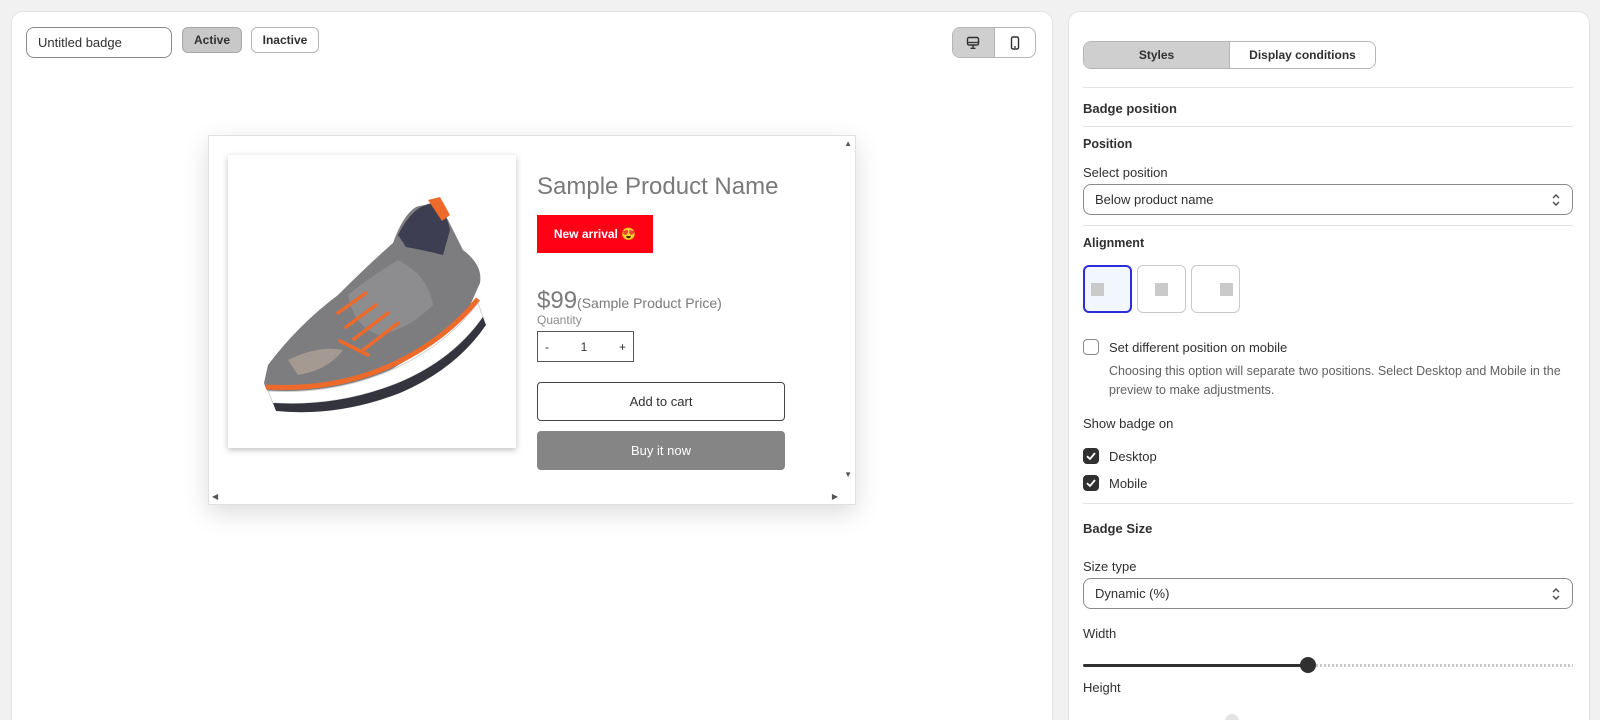  Describe the element at coordinates (1110, 566) in the screenshot. I see `size-type-label: Size type` at that location.